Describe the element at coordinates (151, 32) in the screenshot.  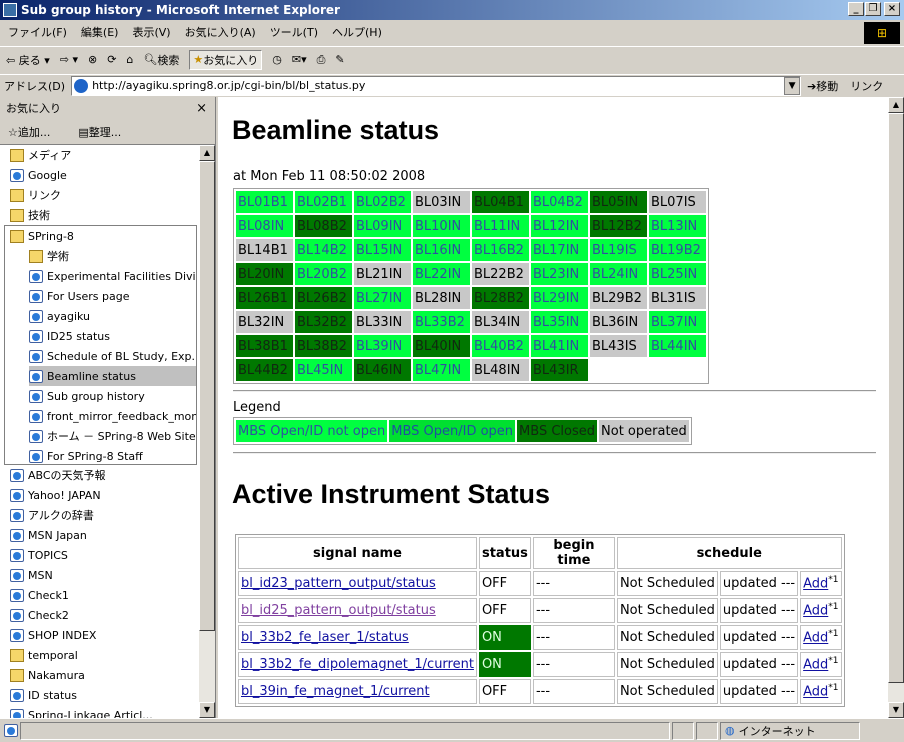
I see `menu-view: 表示(V)` at that location.